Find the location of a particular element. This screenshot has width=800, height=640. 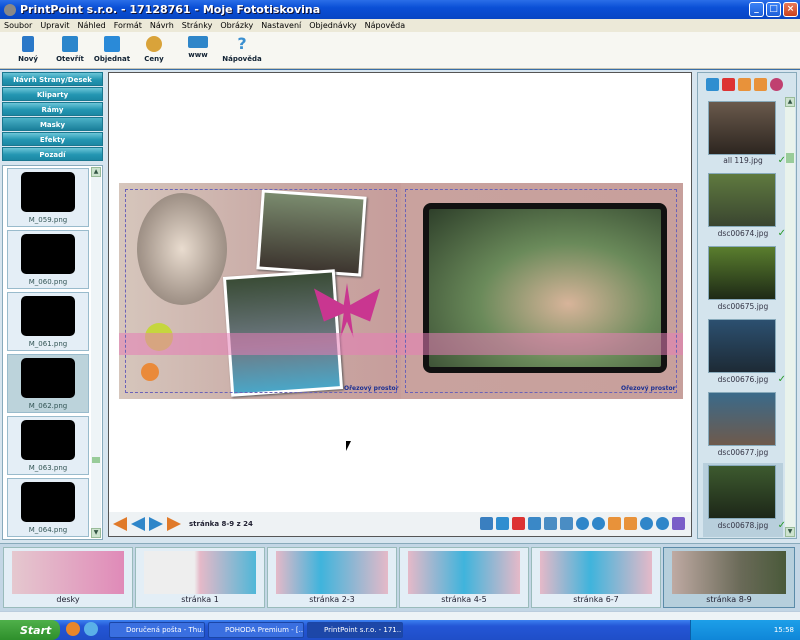

mask-item: M_060.png is located at coordinates (48, 259).